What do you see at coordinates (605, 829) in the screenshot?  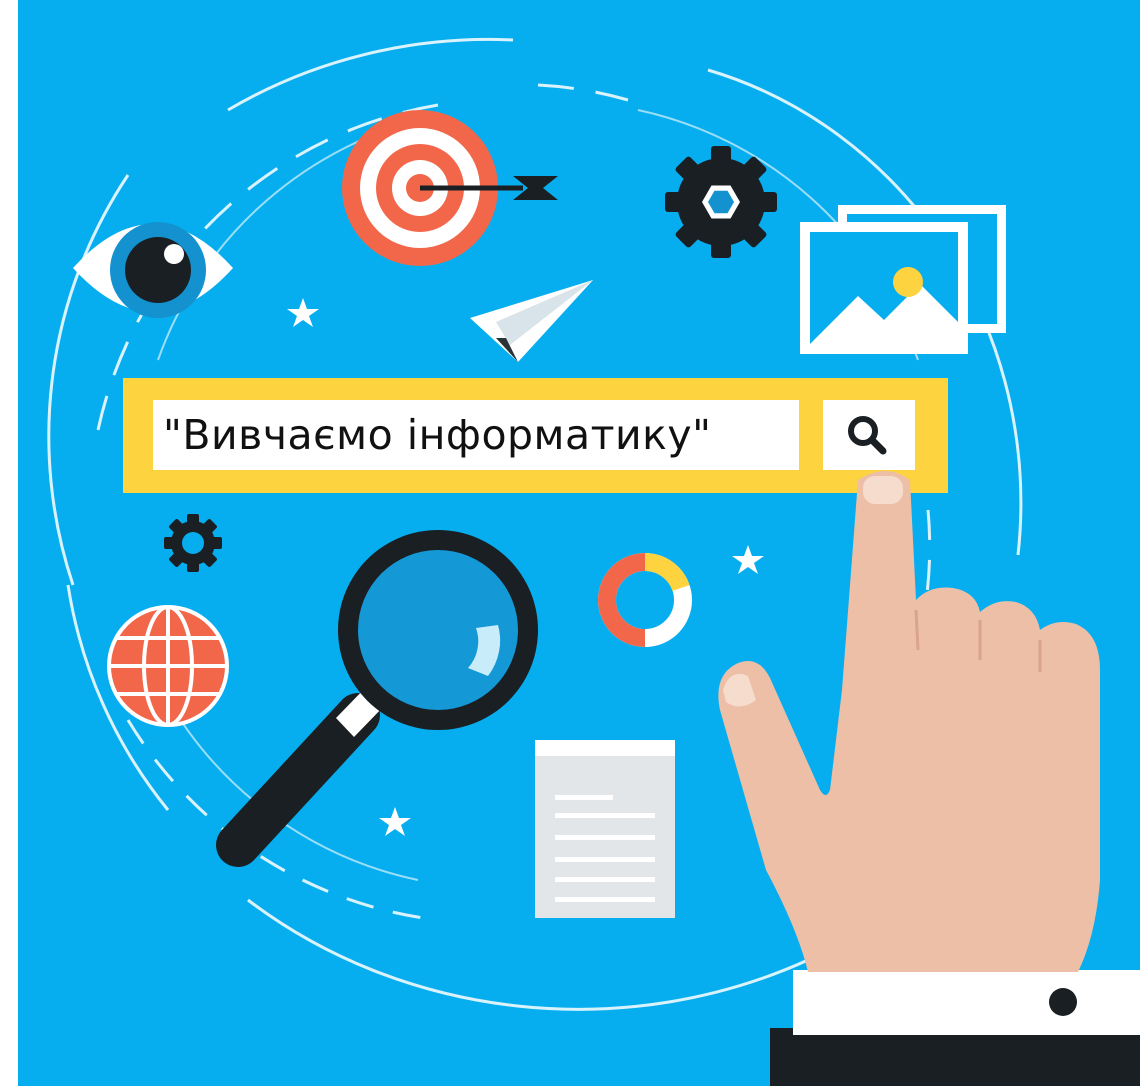 I see `document-icon` at bounding box center [605, 829].